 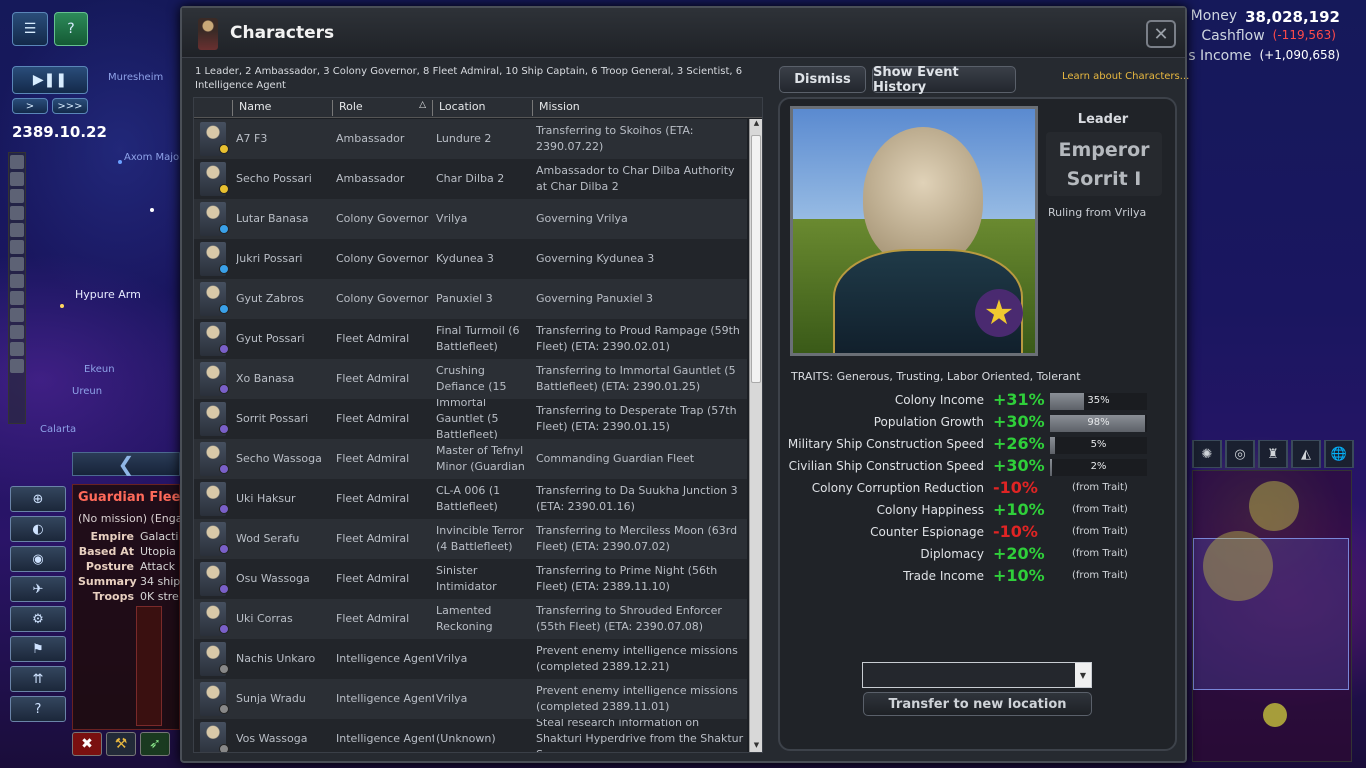 What do you see at coordinates (70, 106) in the screenshot?
I see `speed-fast-button: >>>` at bounding box center [70, 106].